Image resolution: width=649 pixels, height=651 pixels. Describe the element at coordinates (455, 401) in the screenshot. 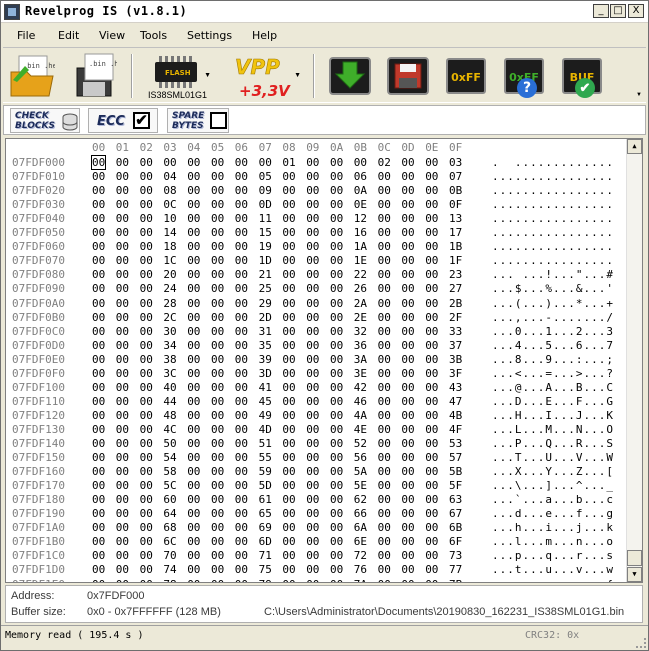

I see `hex-byte: 47` at that location.